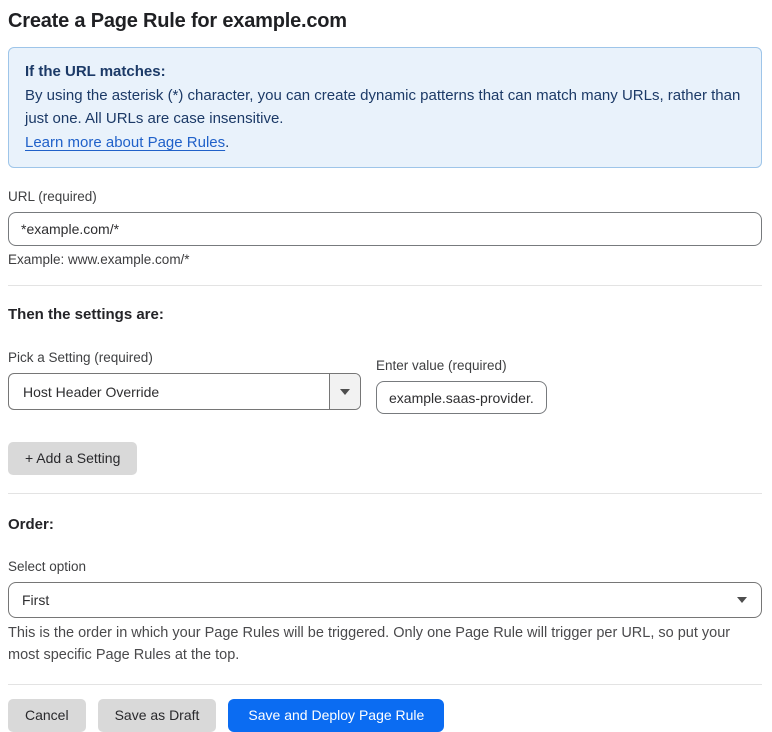 This screenshot has height=732, width=772. What do you see at coordinates (385, 600) in the screenshot?
I see `order-select: First` at bounding box center [385, 600].